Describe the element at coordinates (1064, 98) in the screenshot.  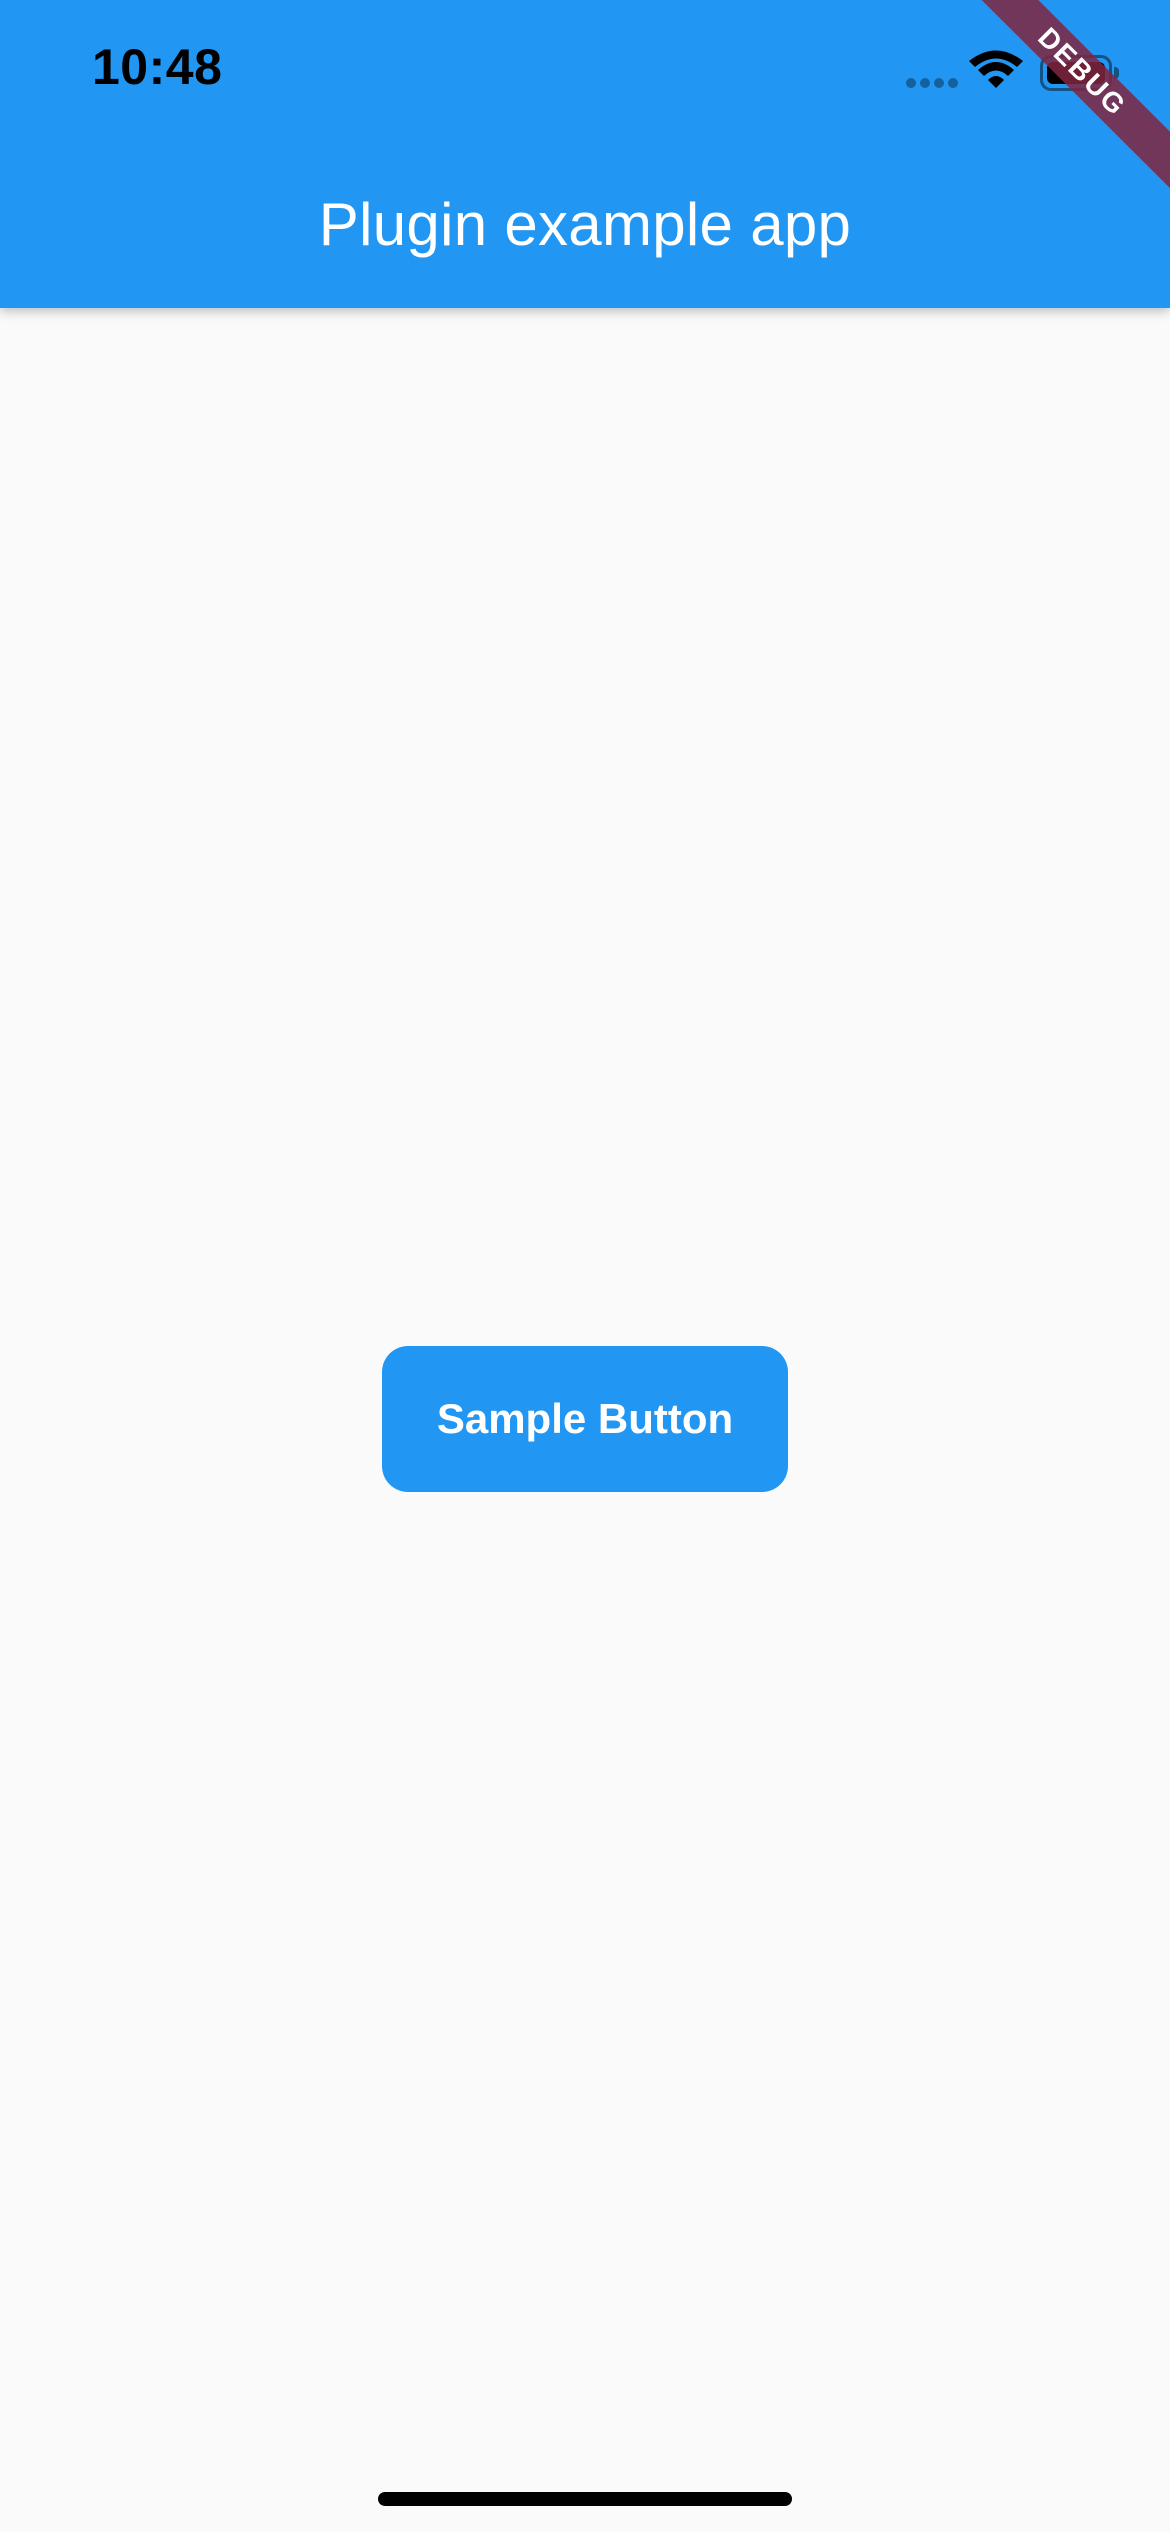
I see `debug-banner: DEBUG` at that location.